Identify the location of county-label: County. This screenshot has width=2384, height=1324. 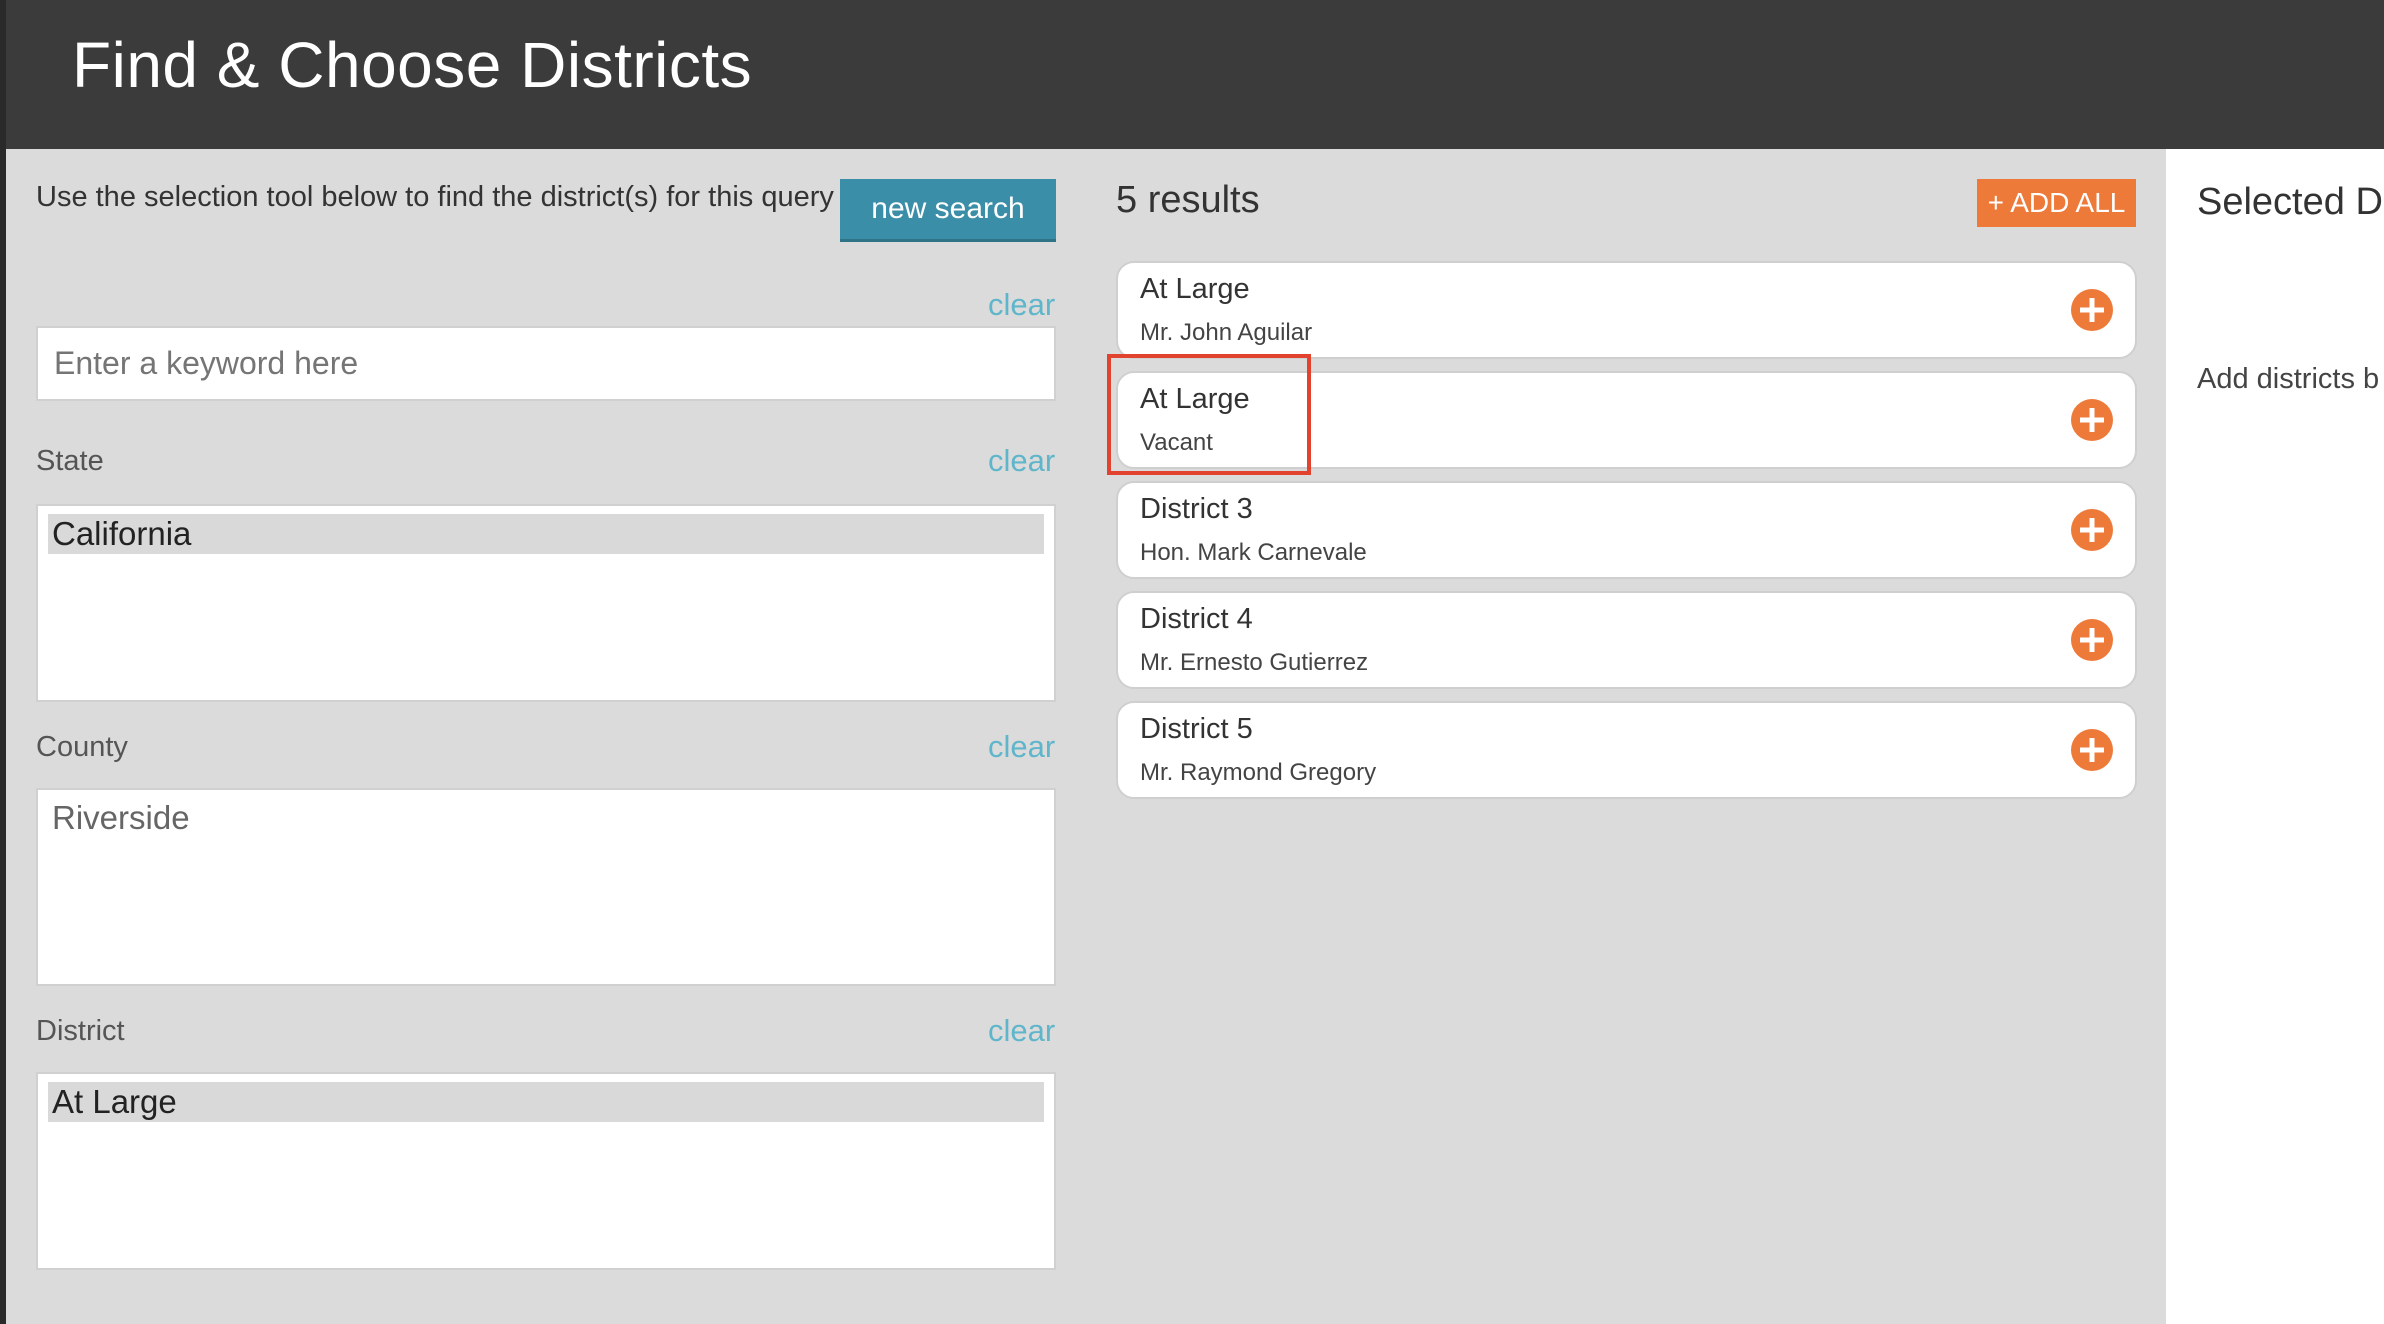
(82, 747).